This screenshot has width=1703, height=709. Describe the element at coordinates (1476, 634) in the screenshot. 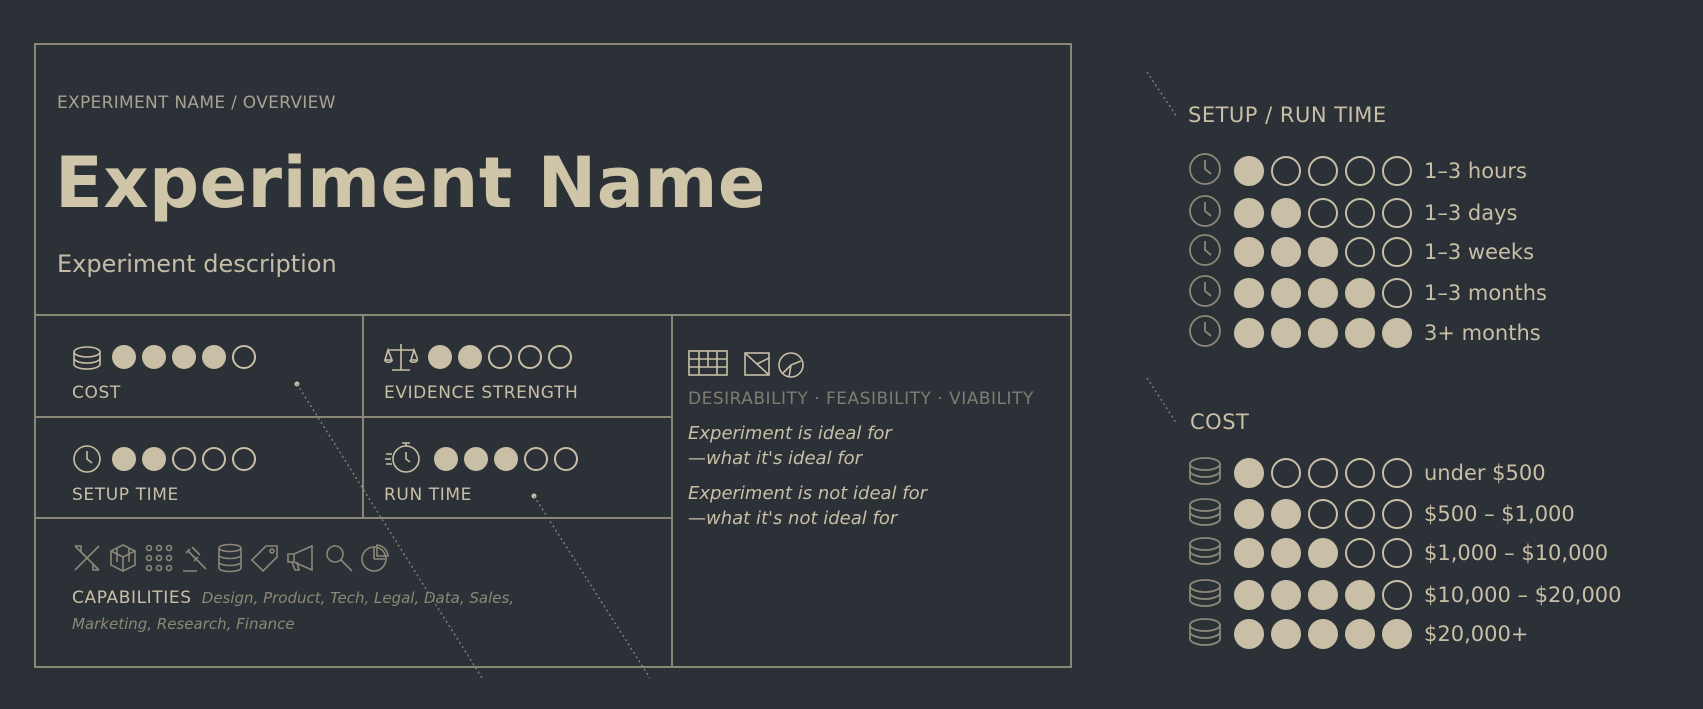

I see `legend-row-label: $20,000+` at that location.